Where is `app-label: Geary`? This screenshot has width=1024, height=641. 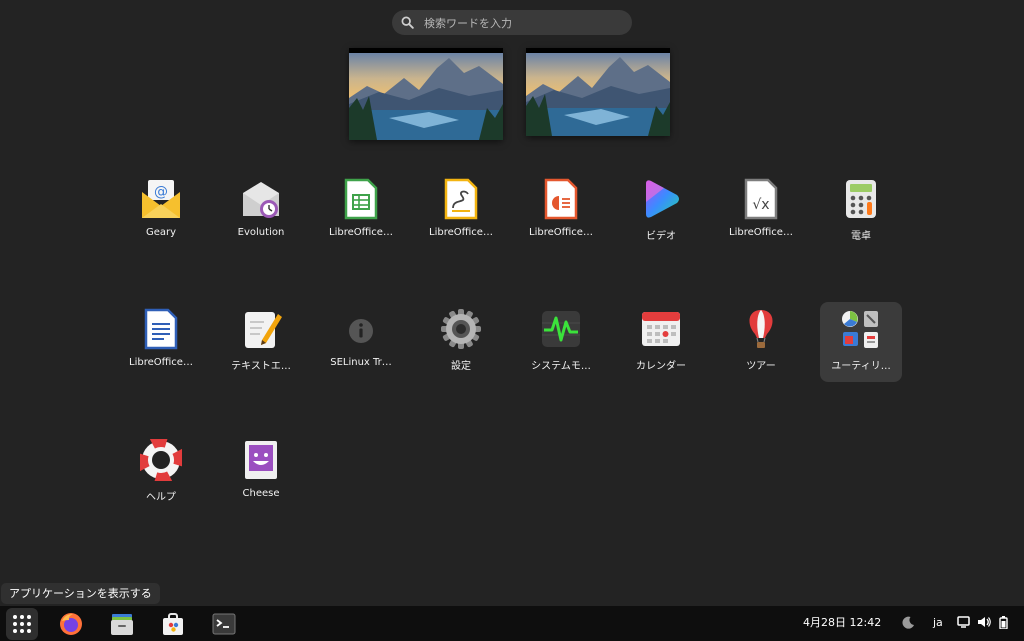 app-label: Geary is located at coordinates (161, 232).